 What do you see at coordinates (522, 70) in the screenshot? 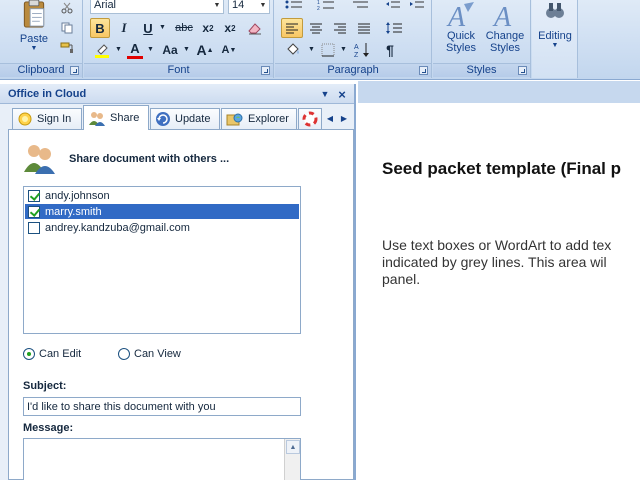
I see `styles-launcher-icon` at bounding box center [522, 70].